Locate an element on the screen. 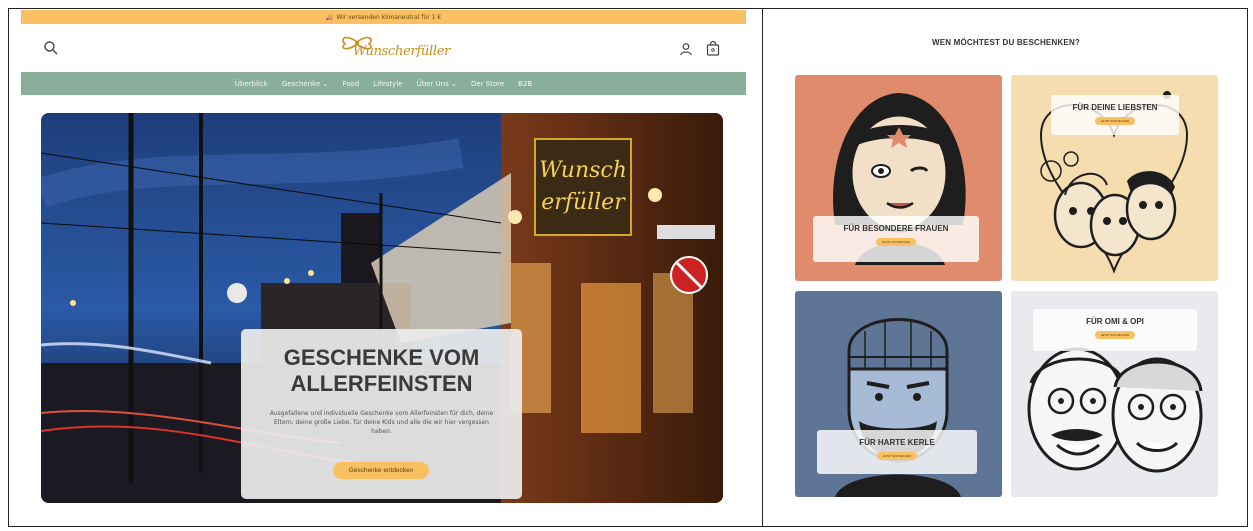  nav-item-lifestyle: Lifestyle is located at coordinates (387, 84).